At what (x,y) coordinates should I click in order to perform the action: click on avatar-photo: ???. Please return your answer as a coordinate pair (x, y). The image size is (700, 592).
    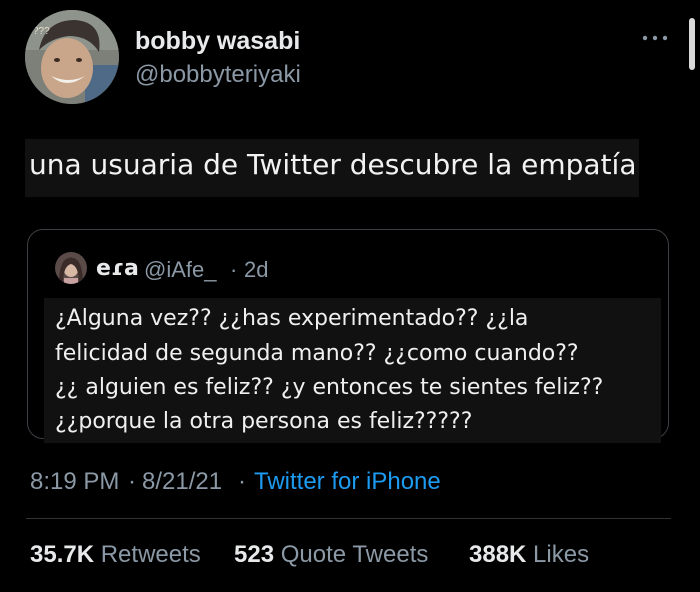
    Looking at the image, I should click on (72, 57).